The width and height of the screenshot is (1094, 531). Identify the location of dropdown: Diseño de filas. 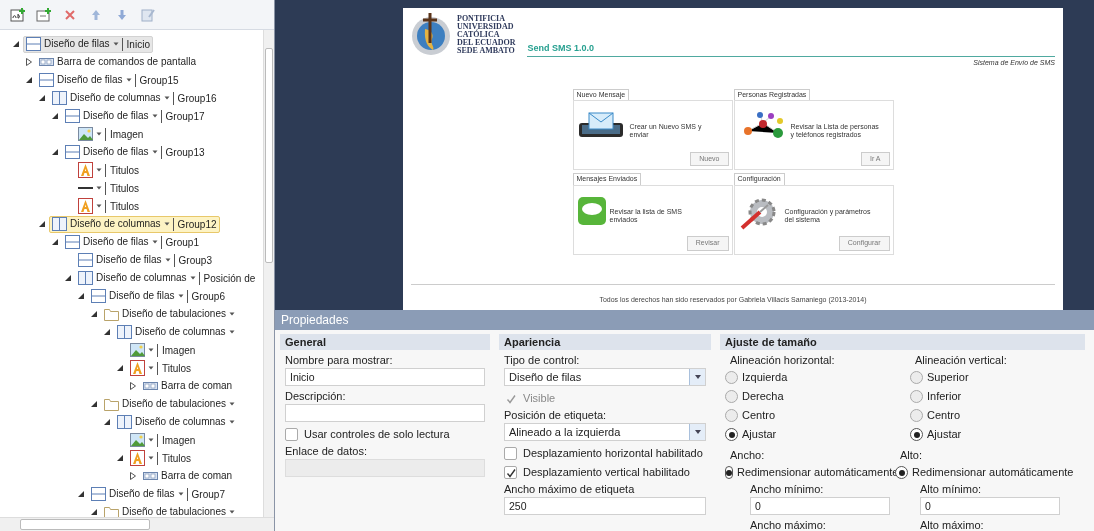
(605, 377).